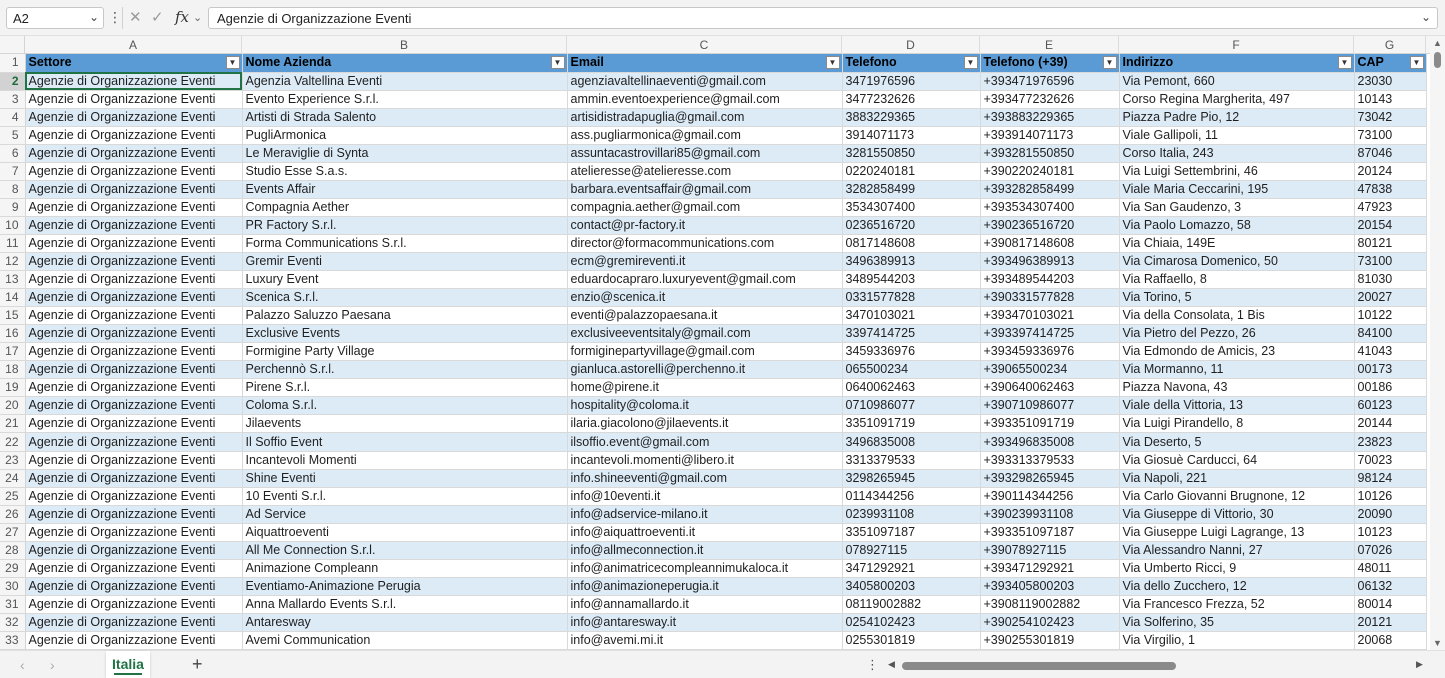 Image resolution: width=1445 pixels, height=678 pixels. What do you see at coordinates (405, 514) in the screenshot?
I see `nome-azienda-cell: Ad Service` at bounding box center [405, 514].